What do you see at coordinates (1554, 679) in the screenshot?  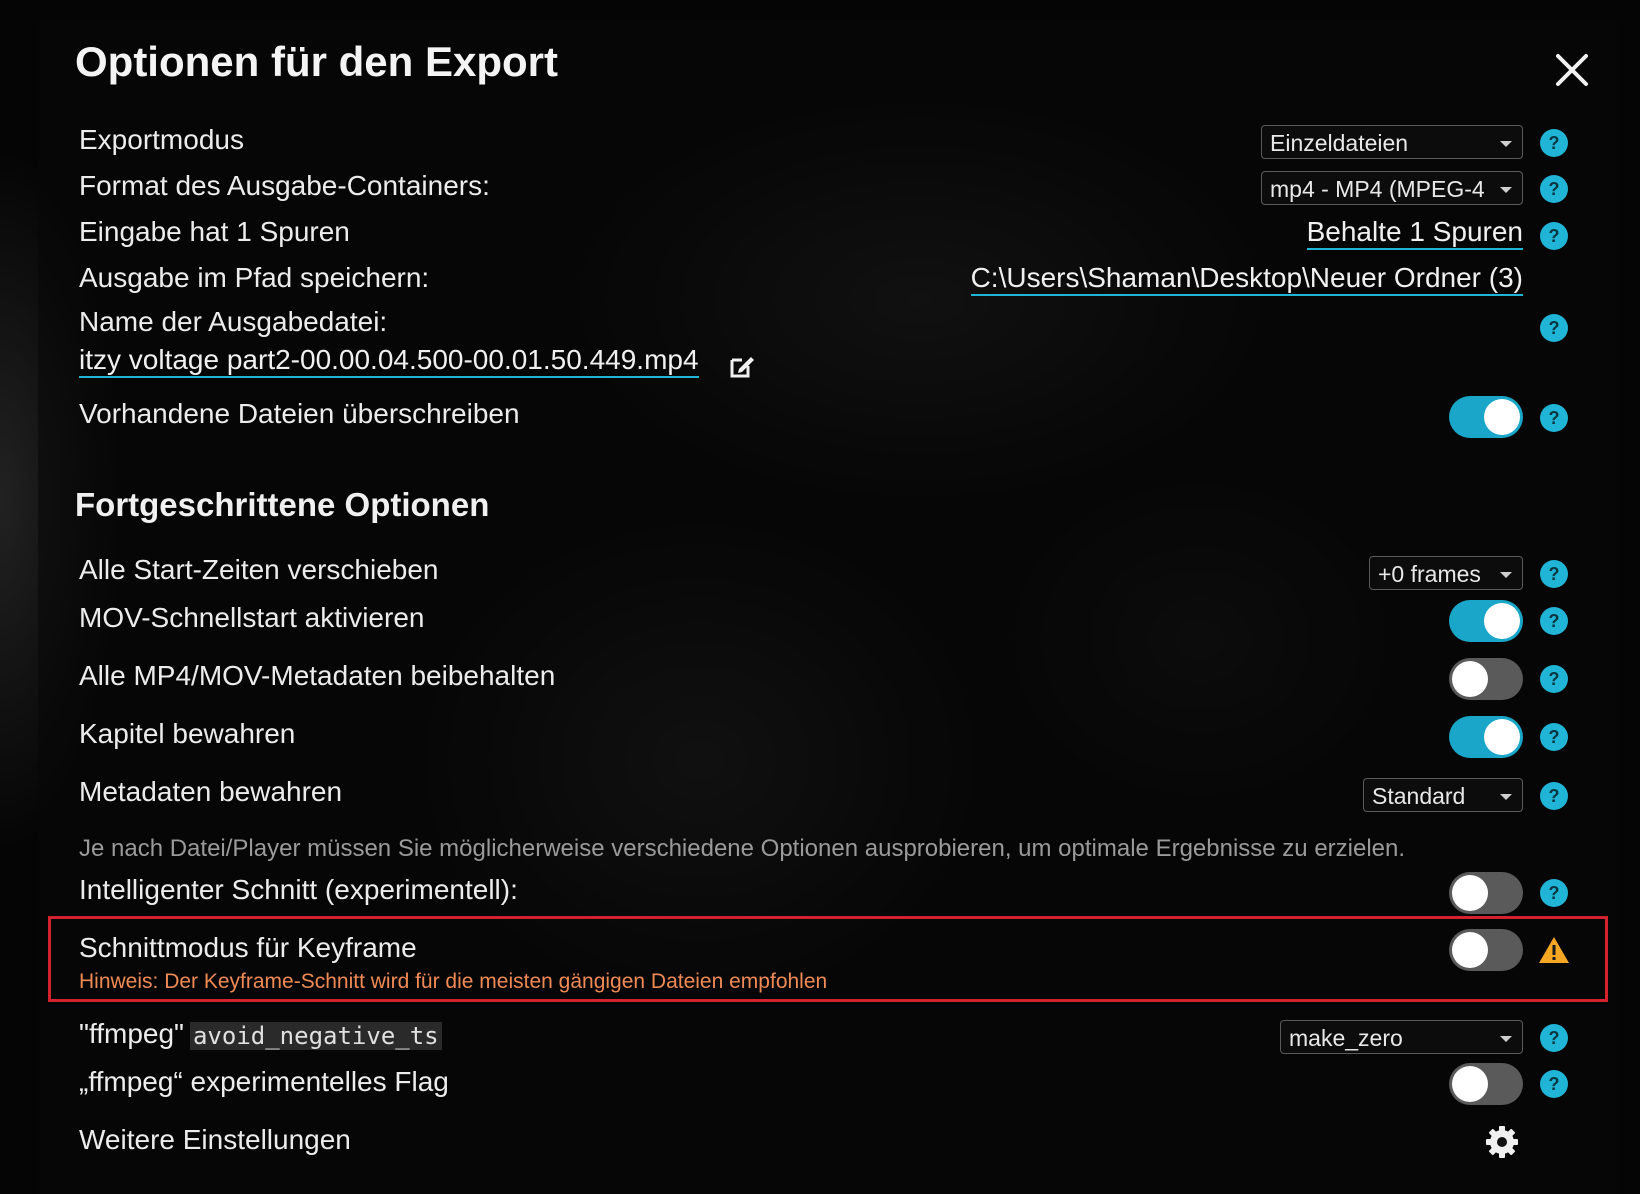 I see `keep-metadata-help-icon: ?` at bounding box center [1554, 679].